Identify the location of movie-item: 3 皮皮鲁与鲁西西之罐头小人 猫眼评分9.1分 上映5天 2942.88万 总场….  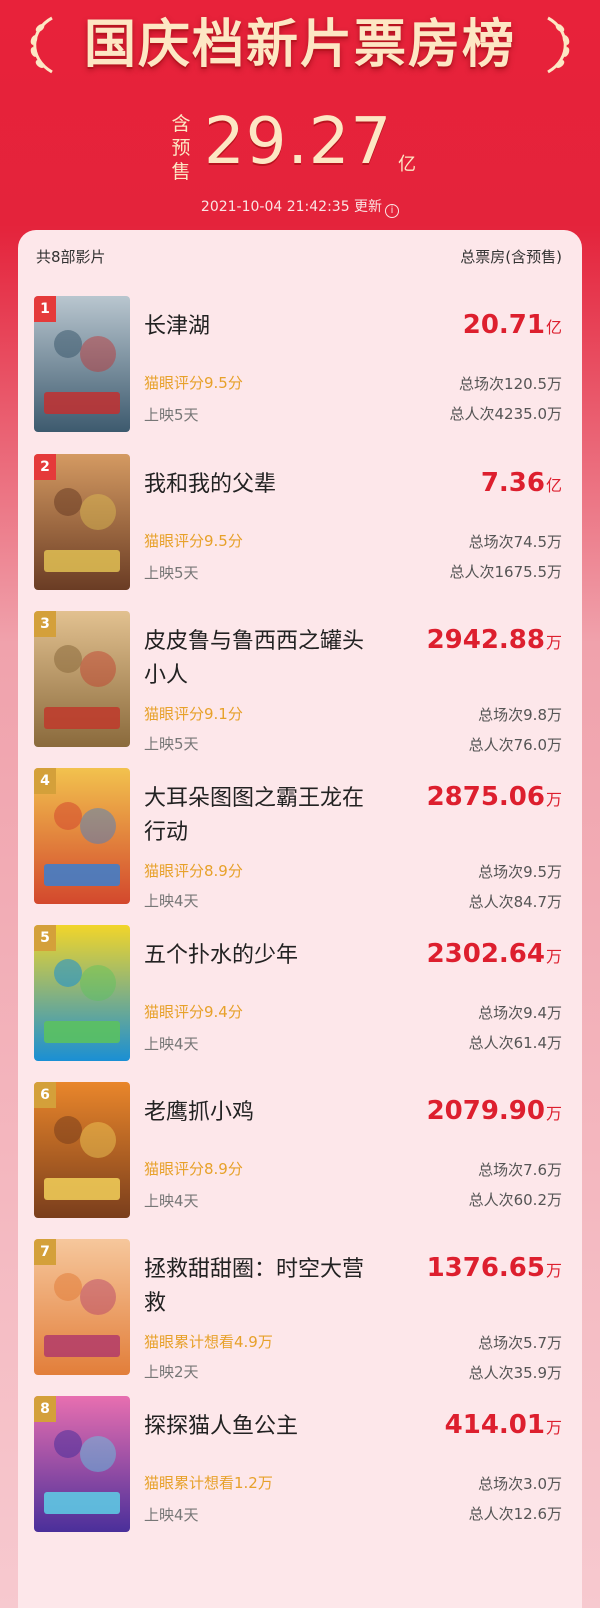
(300, 686).